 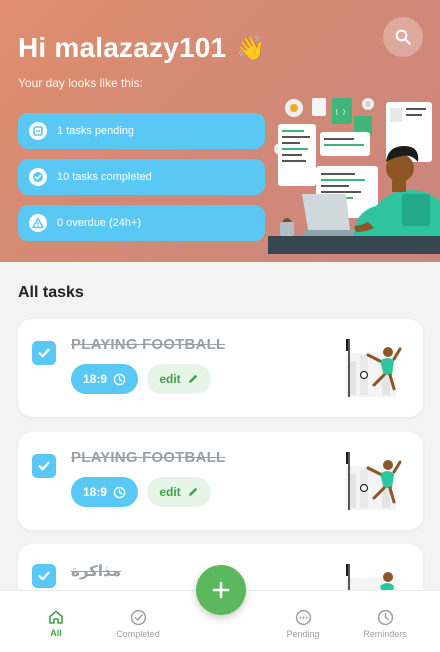 I want to click on search-button, so click(x=403, y=37).